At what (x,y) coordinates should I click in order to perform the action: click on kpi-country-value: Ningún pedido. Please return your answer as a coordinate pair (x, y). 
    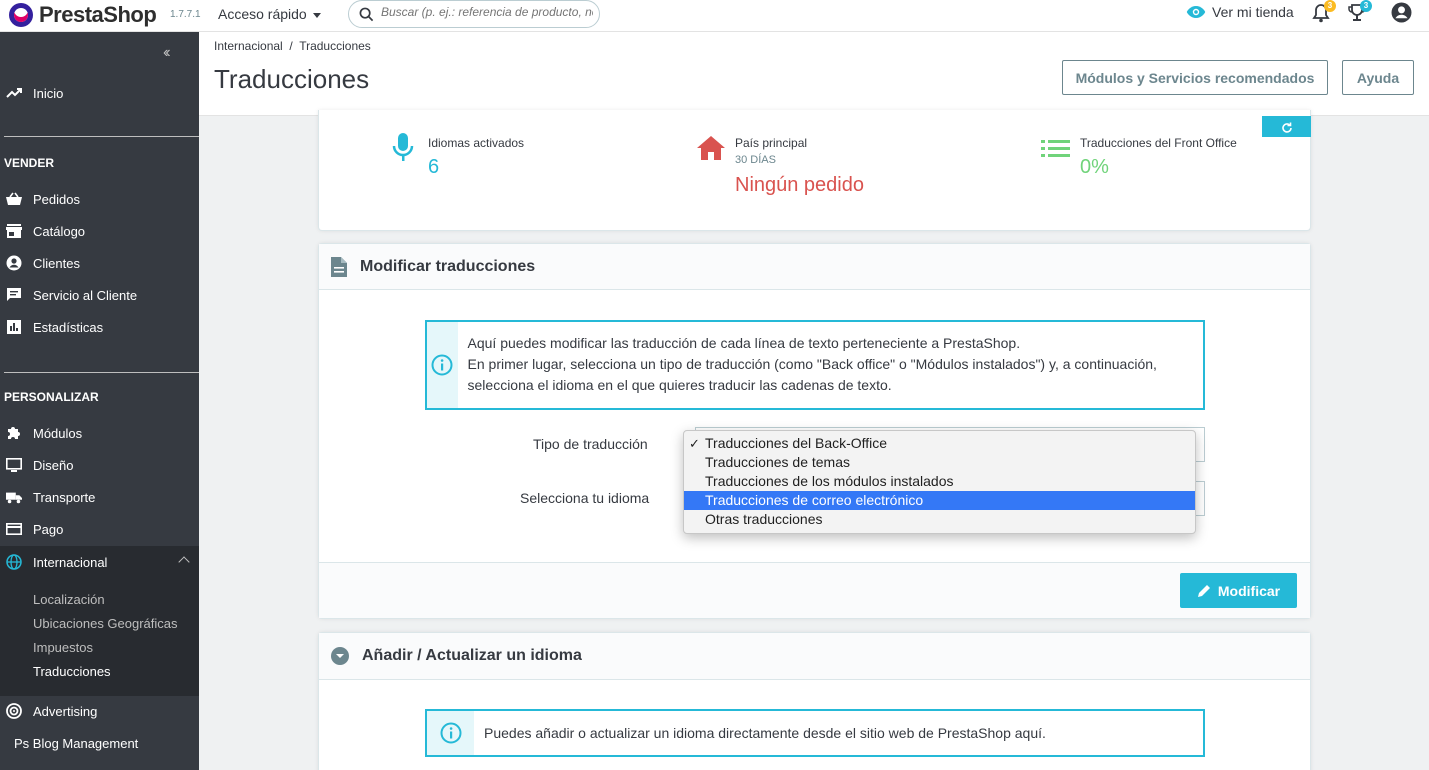
    Looking at the image, I should click on (799, 185).